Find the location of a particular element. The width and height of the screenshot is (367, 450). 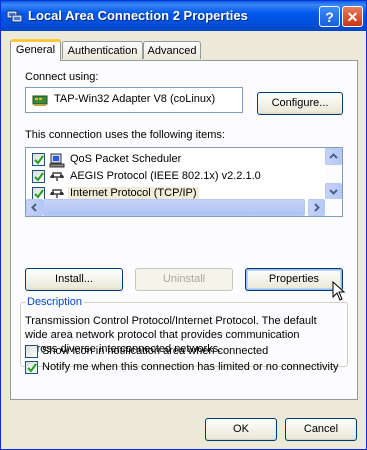

protocol-icon is located at coordinates (57, 176).